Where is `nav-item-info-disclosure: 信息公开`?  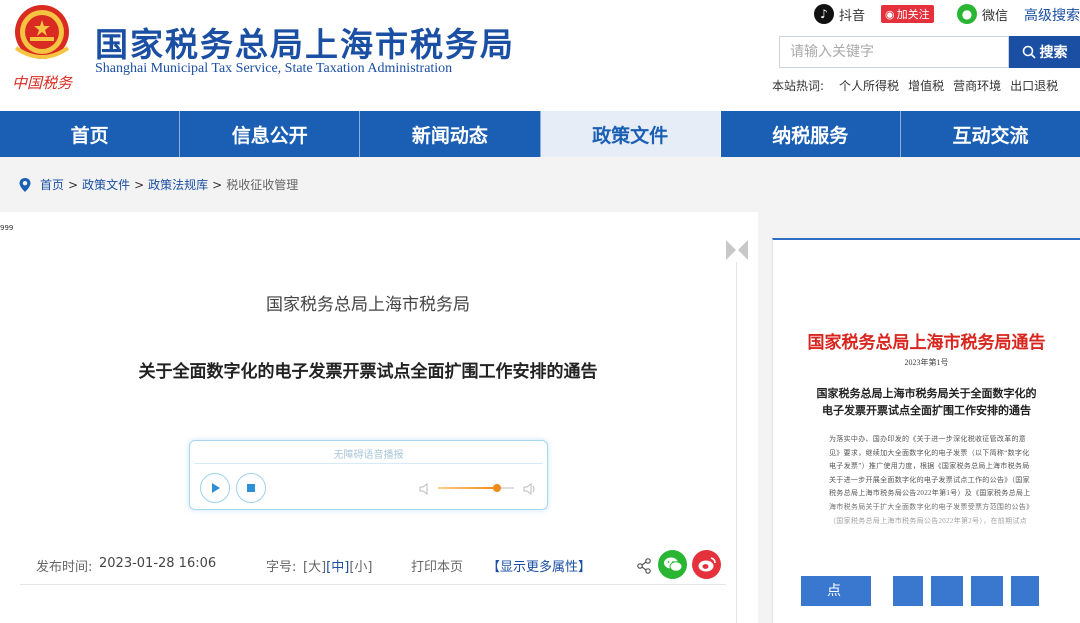
nav-item-info-disclosure: 信息公开 is located at coordinates (270, 134).